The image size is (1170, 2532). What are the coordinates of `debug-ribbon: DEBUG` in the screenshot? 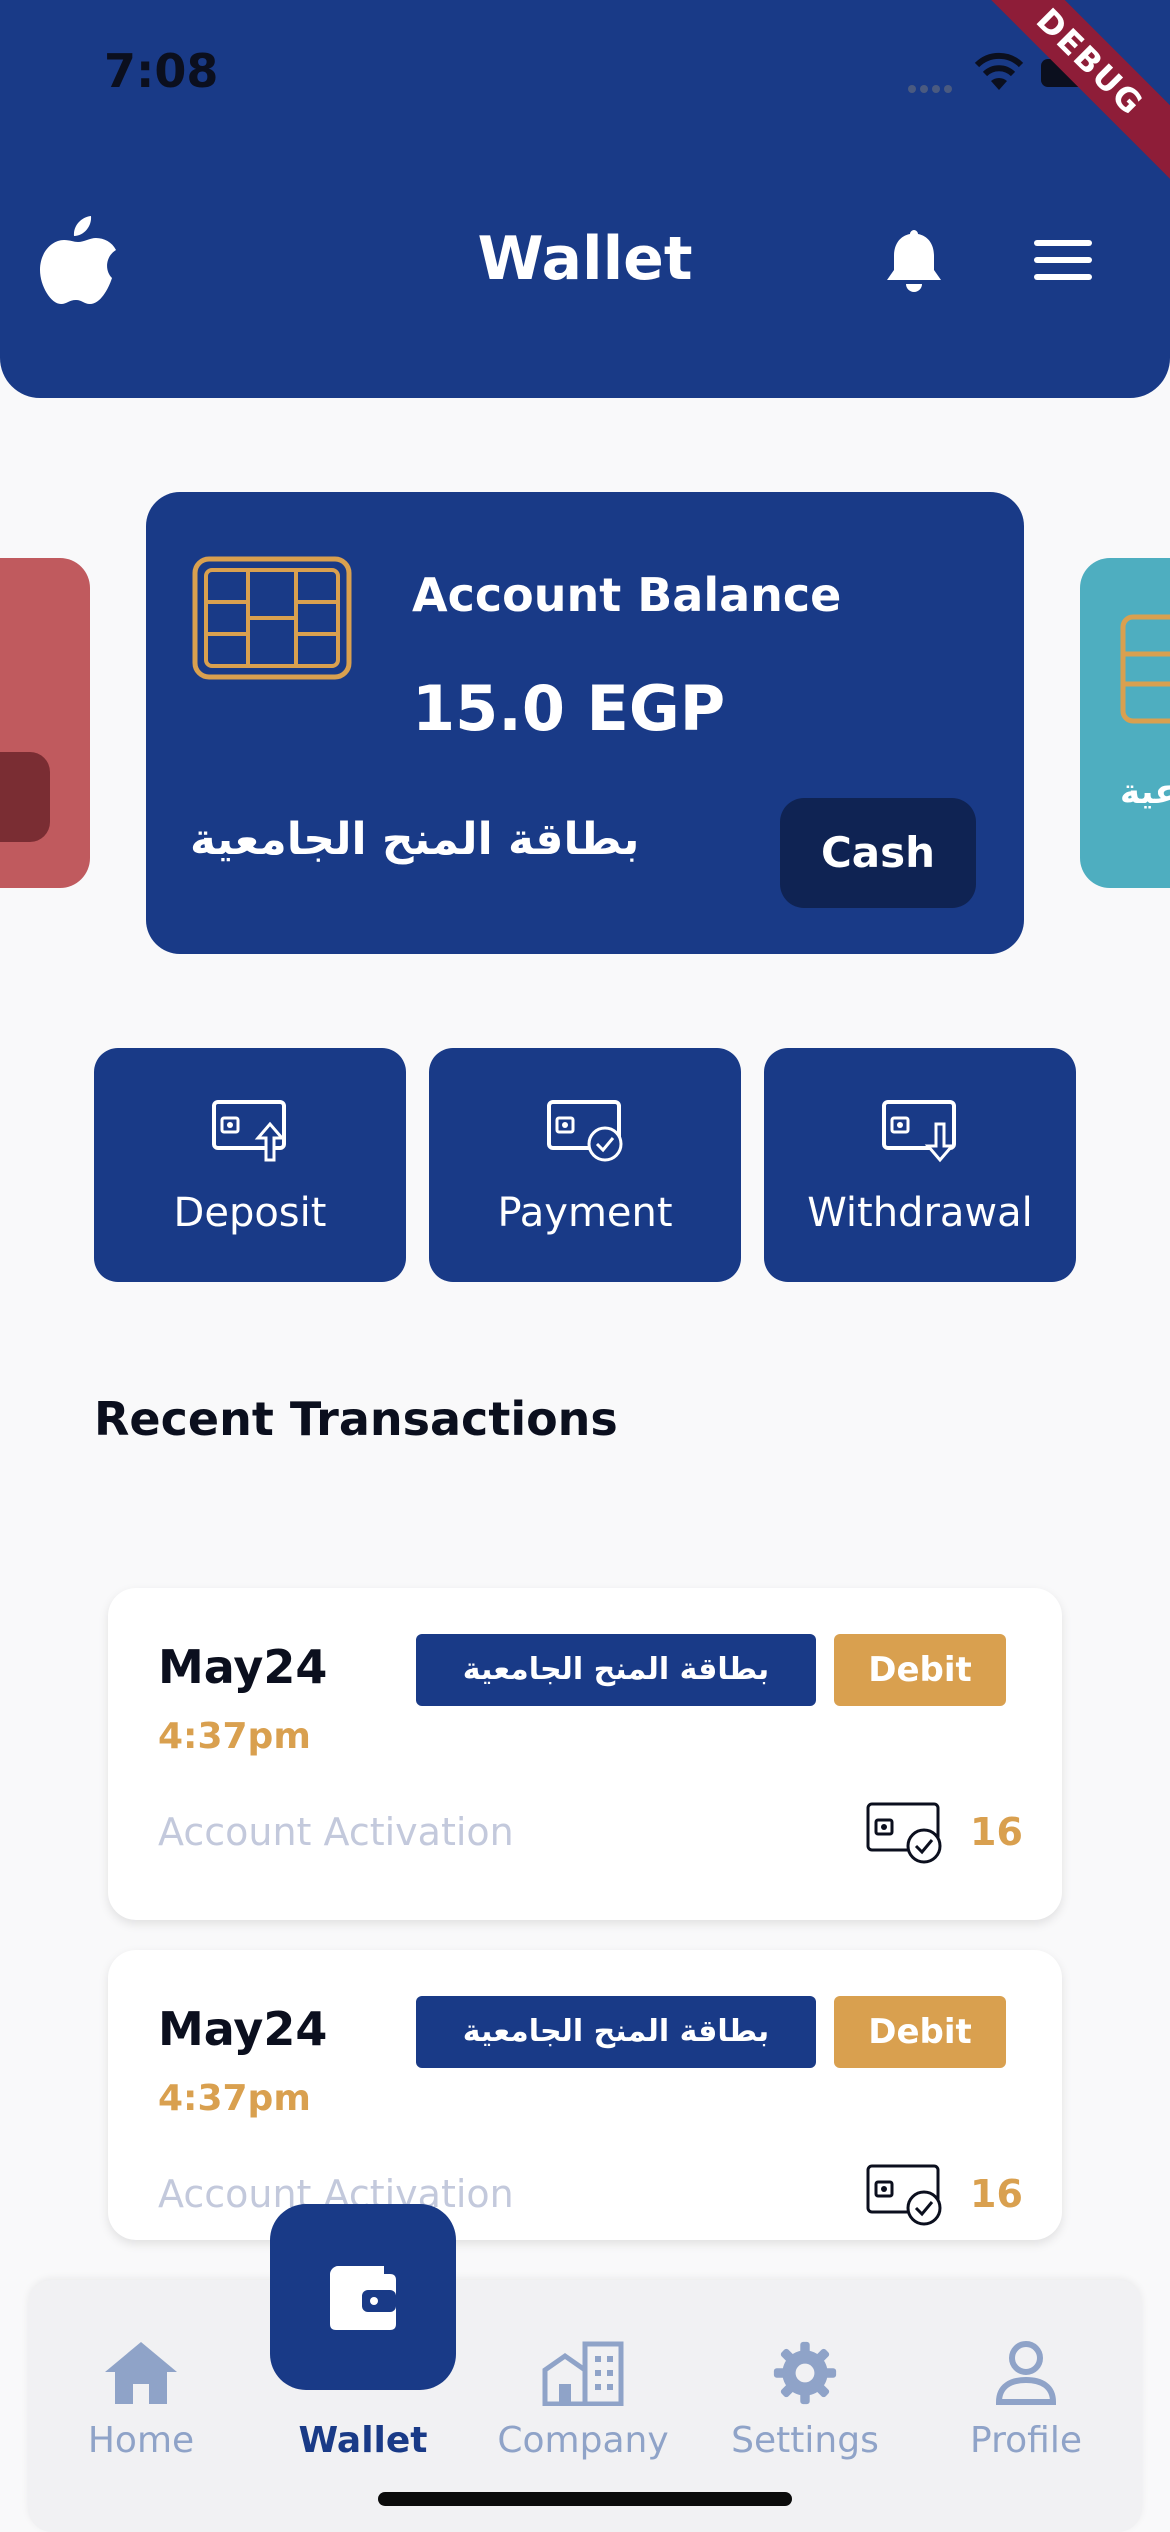 It's located at (1067, 93).